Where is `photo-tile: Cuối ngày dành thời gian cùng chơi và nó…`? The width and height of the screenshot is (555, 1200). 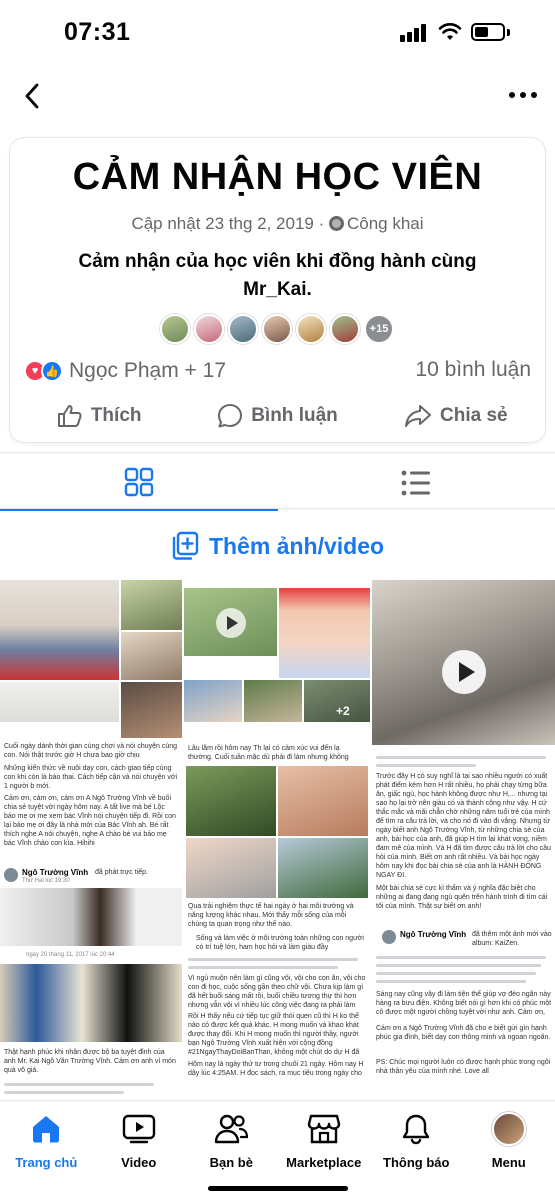
photo-tile: Cuối ngày dành thời gian cùng chơi và nó… is located at coordinates (91, 840).